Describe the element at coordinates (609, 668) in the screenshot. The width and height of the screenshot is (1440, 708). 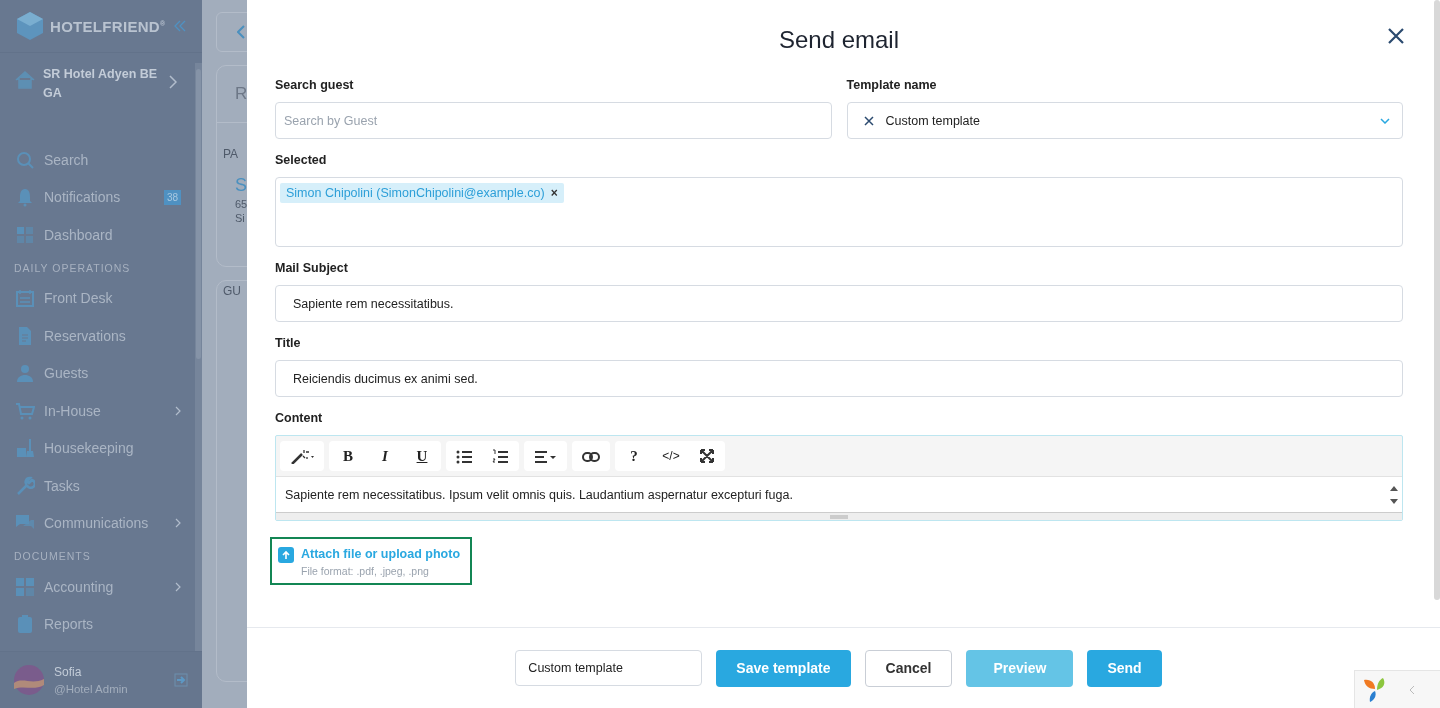
I see `template-name-field: Custom template` at that location.